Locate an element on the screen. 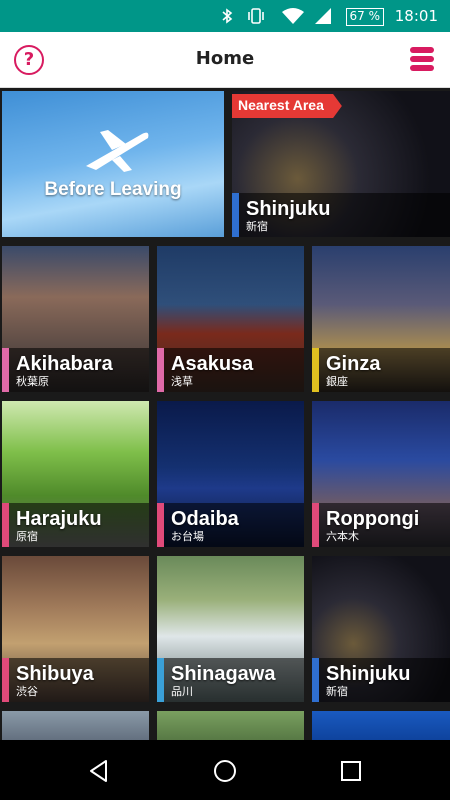 The image size is (450, 800). menu-icon is located at coordinates (422, 60).